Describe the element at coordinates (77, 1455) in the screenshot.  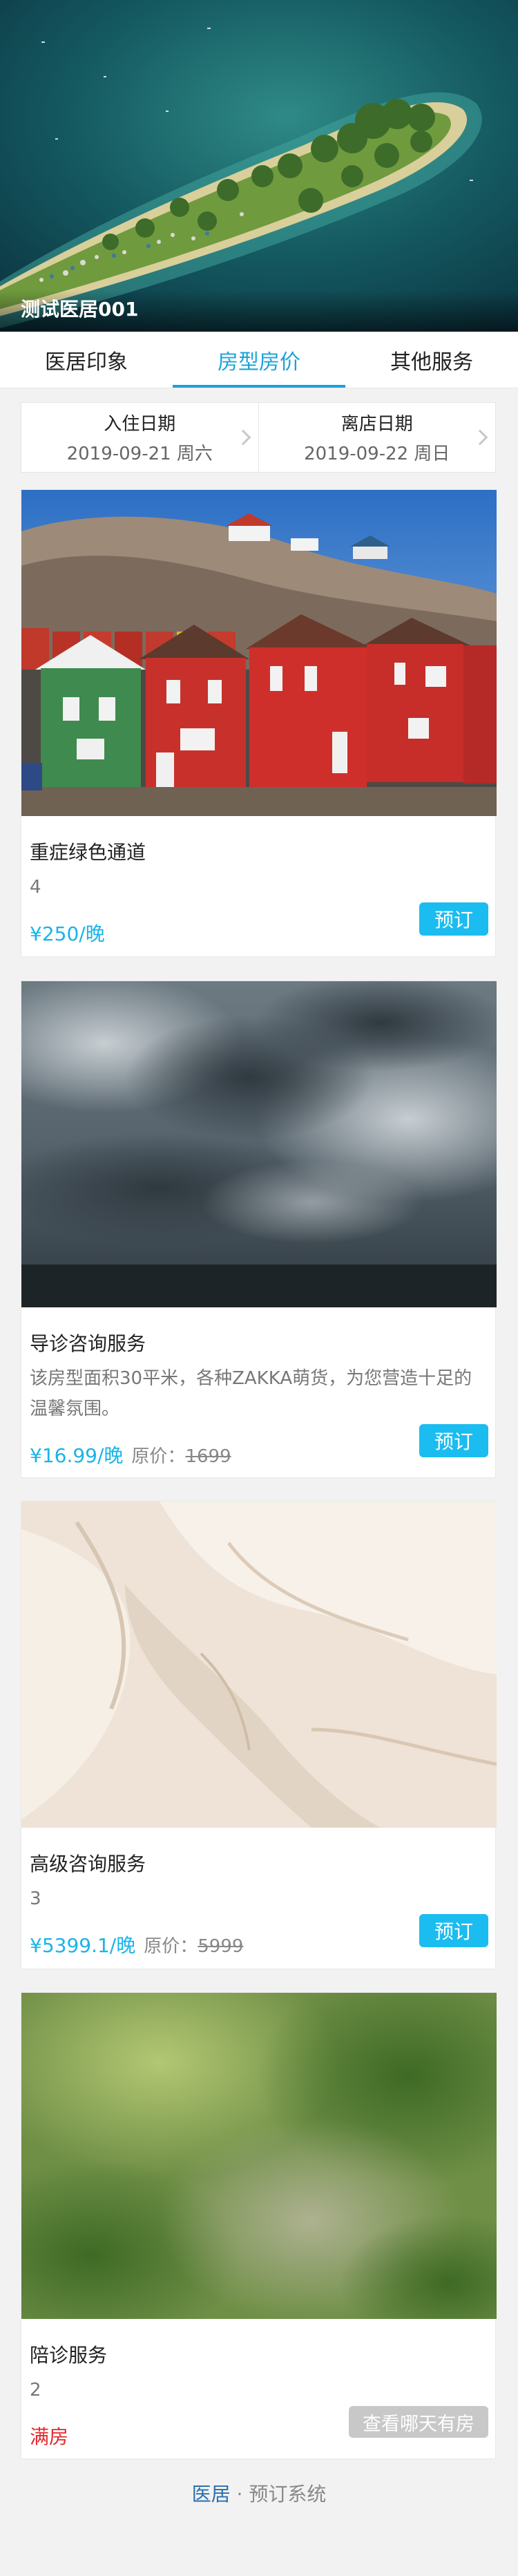
I see `room-price: ¥16.99/晚` at that location.